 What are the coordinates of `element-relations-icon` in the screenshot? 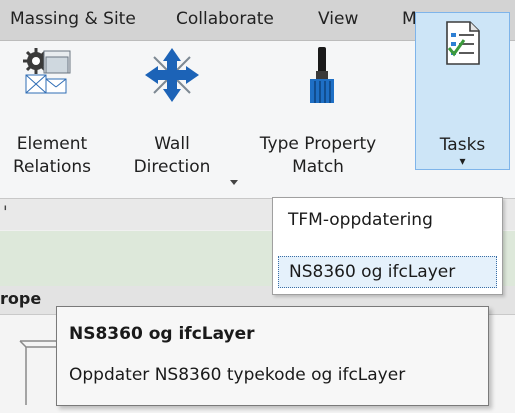 It's located at (47, 71).